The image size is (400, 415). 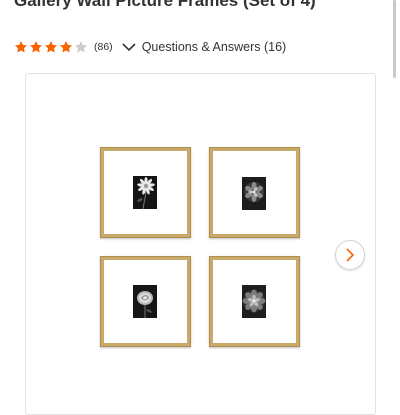 What do you see at coordinates (81, 47) in the screenshot?
I see `star-empty-icon` at bounding box center [81, 47].